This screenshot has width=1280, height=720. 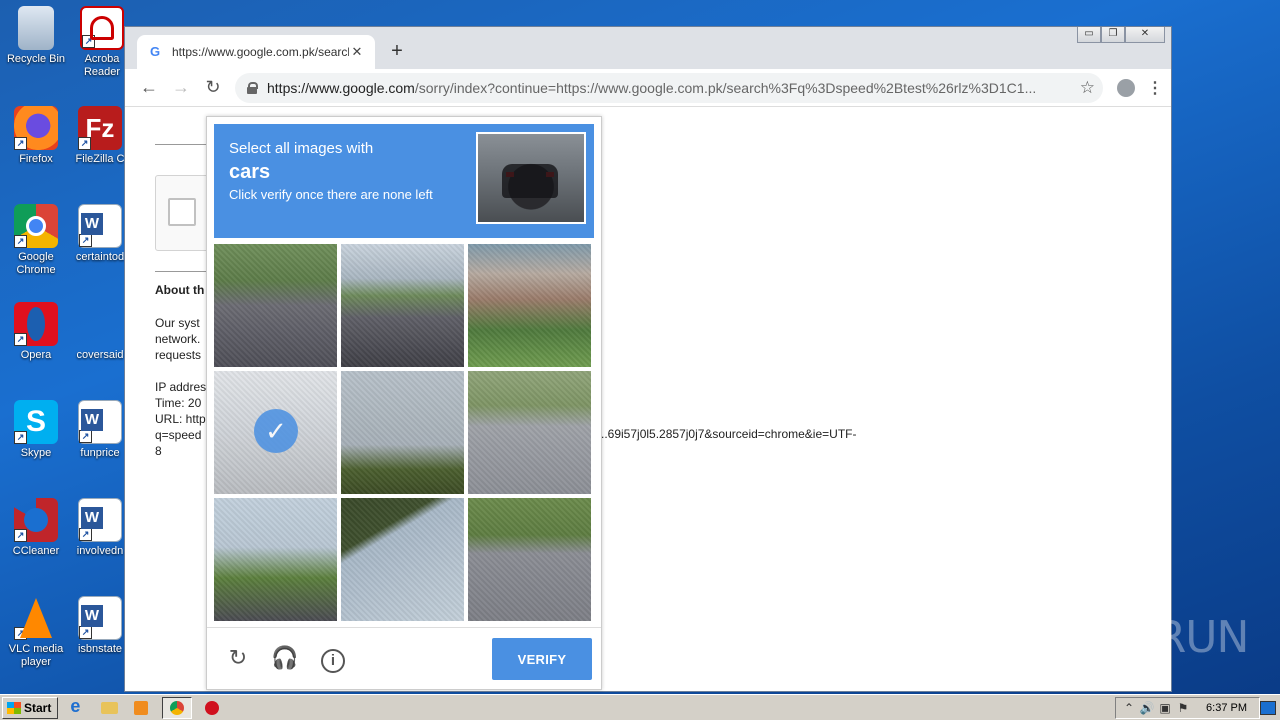 What do you see at coordinates (36, 422) in the screenshot?
I see `skype-icon: S ↗` at bounding box center [36, 422].